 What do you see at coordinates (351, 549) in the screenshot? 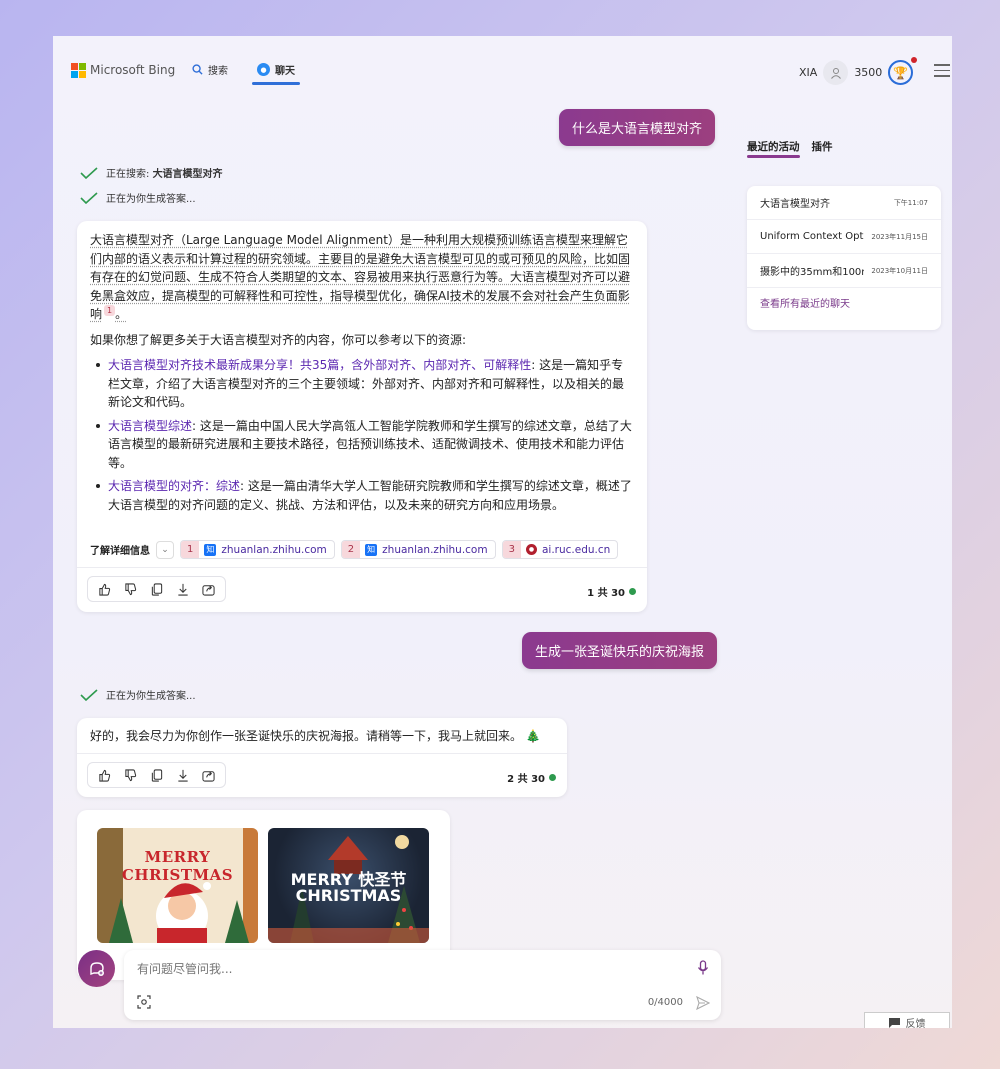
I see `source-number: 2` at bounding box center [351, 549].